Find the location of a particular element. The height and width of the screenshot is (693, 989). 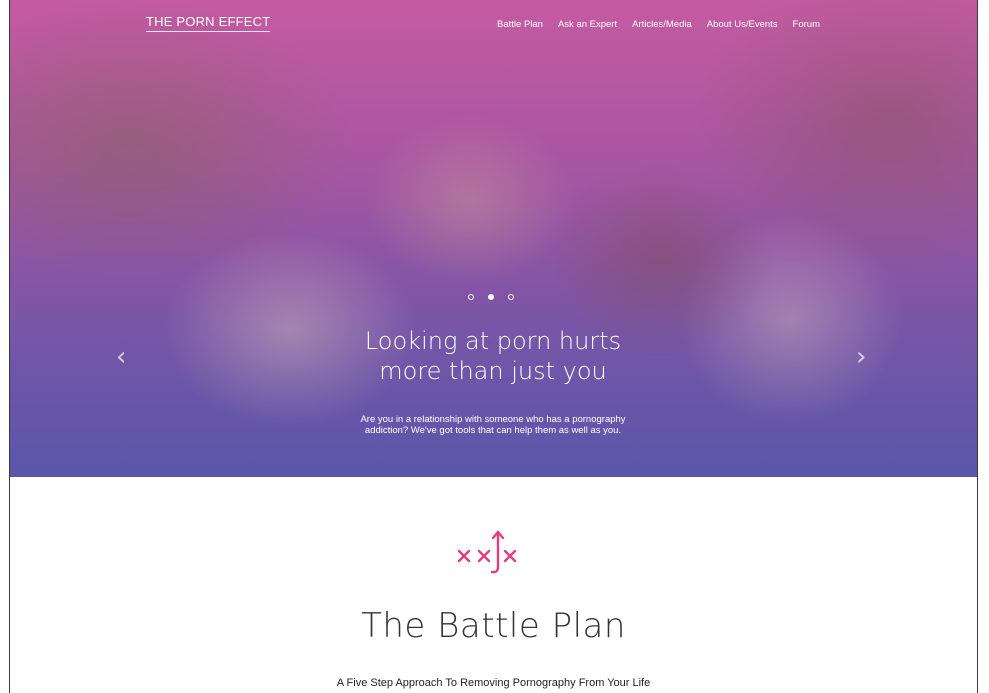

hero-headline: Looking at porn hurts more than just you is located at coordinates (493, 356).